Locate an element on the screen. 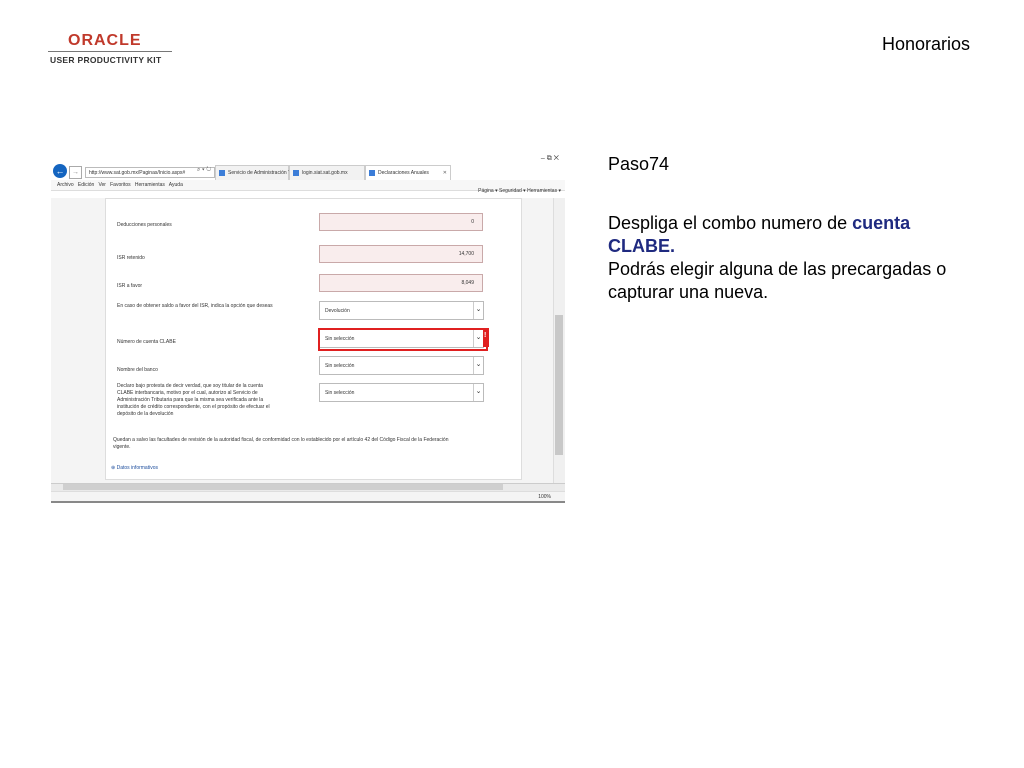 The image size is (1024, 768). action-highlight-tab: ! is located at coordinates (486, 337).